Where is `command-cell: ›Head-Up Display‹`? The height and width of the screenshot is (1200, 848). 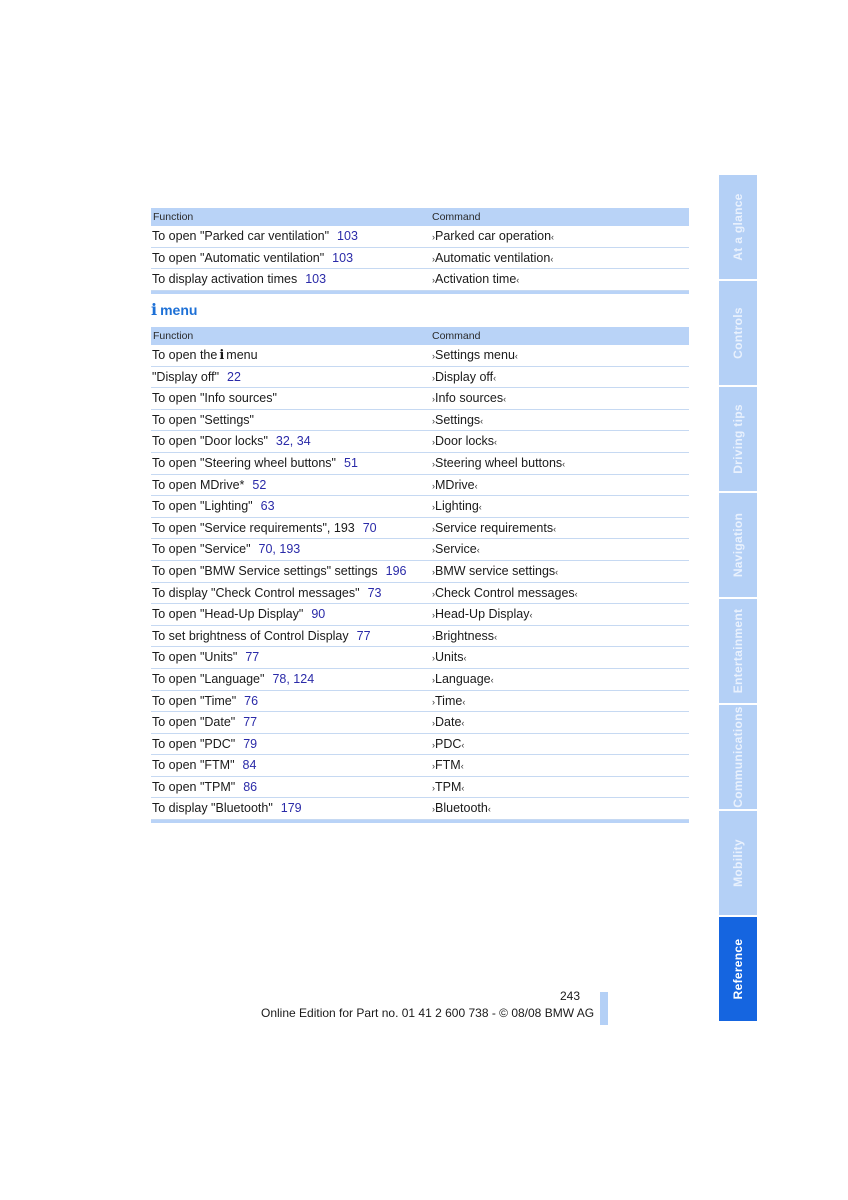
command-cell: ›Head-Up Display‹ is located at coordinates (482, 614).